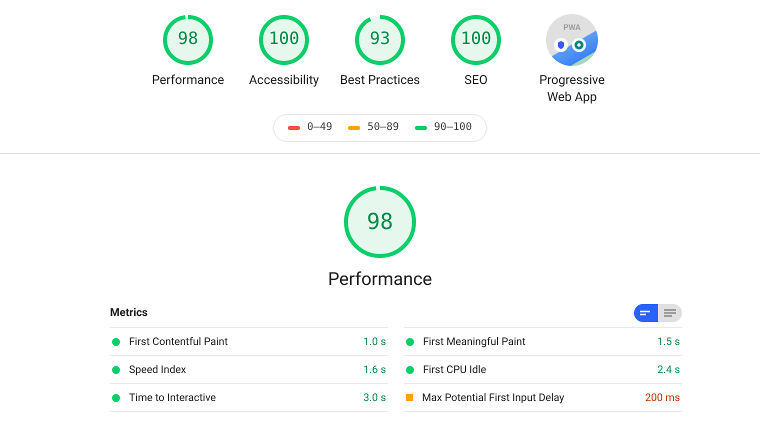 The width and height of the screenshot is (760, 428). I want to click on category-label: Progressive Web App, so click(572, 89).